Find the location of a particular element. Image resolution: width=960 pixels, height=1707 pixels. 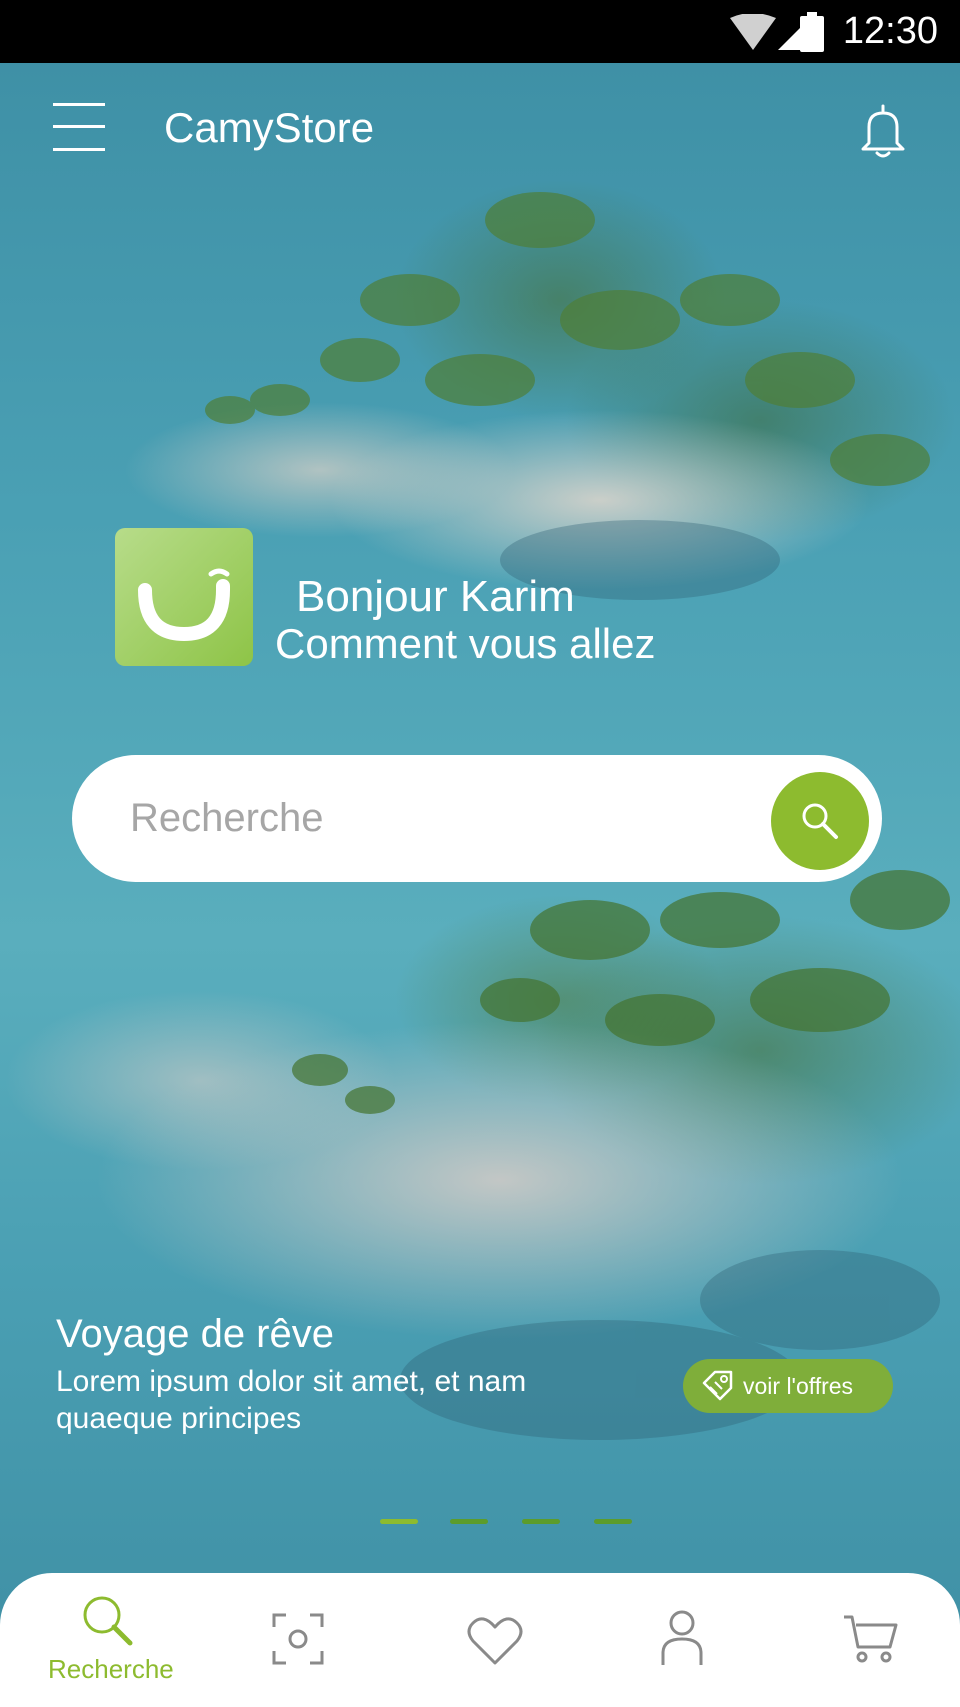

nav-item-search: Recherche is located at coordinates (112, 1640).